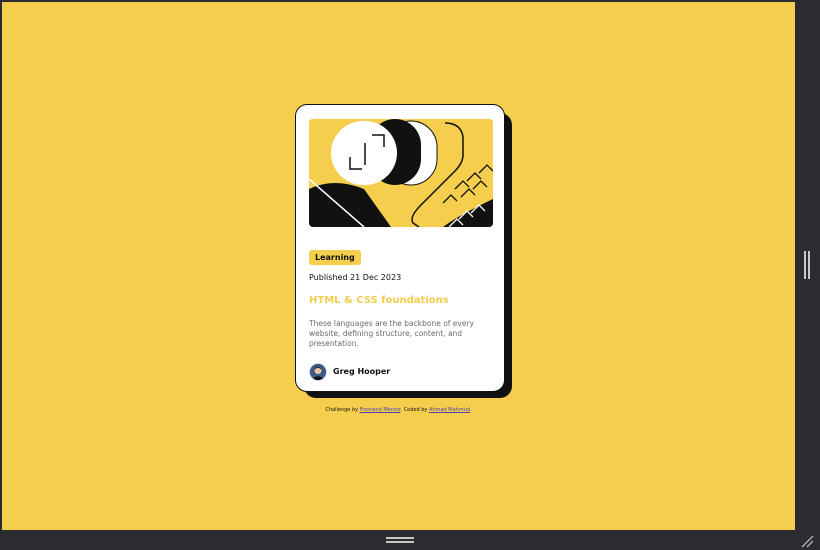 The image size is (820, 550). What do you see at coordinates (342, 410) in the screenshot?
I see `attribution-prefix: Challenge by` at bounding box center [342, 410].